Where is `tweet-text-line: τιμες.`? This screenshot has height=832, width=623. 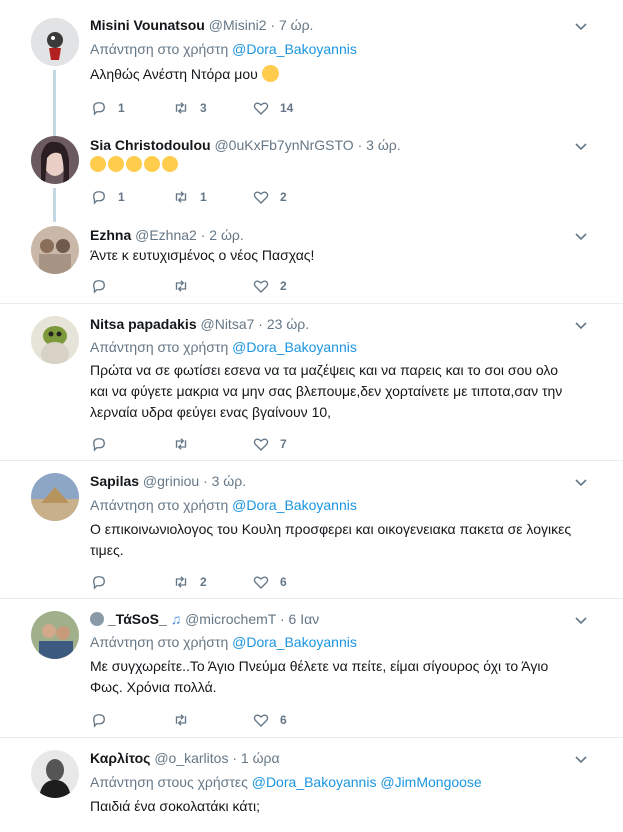
tweet-text-line: τιμες. is located at coordinates (107, 550).